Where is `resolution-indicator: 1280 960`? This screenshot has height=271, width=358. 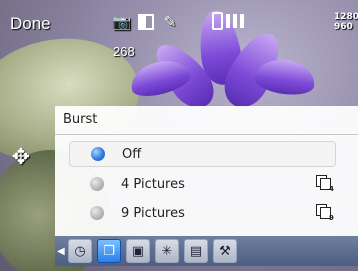
resolution-indicator: 1280 960 is located at coordinates (346, 22).